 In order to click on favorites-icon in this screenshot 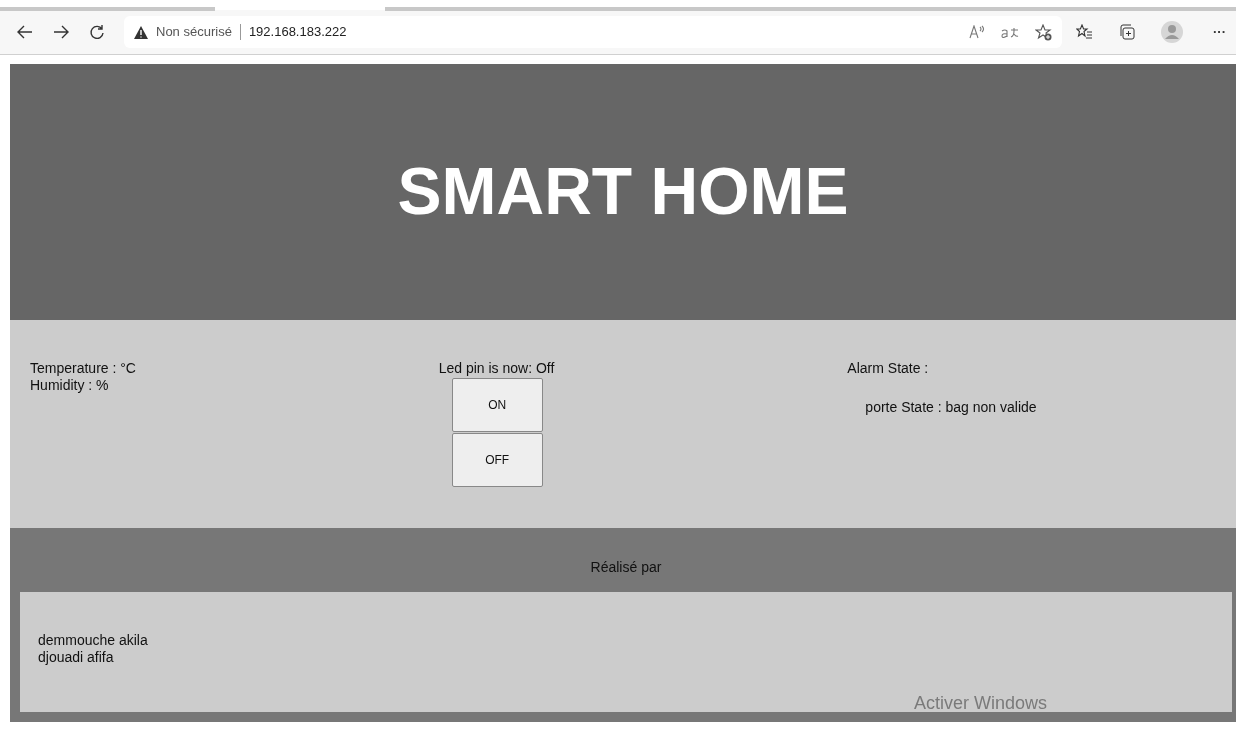, I will do `click(1084, 32)`.